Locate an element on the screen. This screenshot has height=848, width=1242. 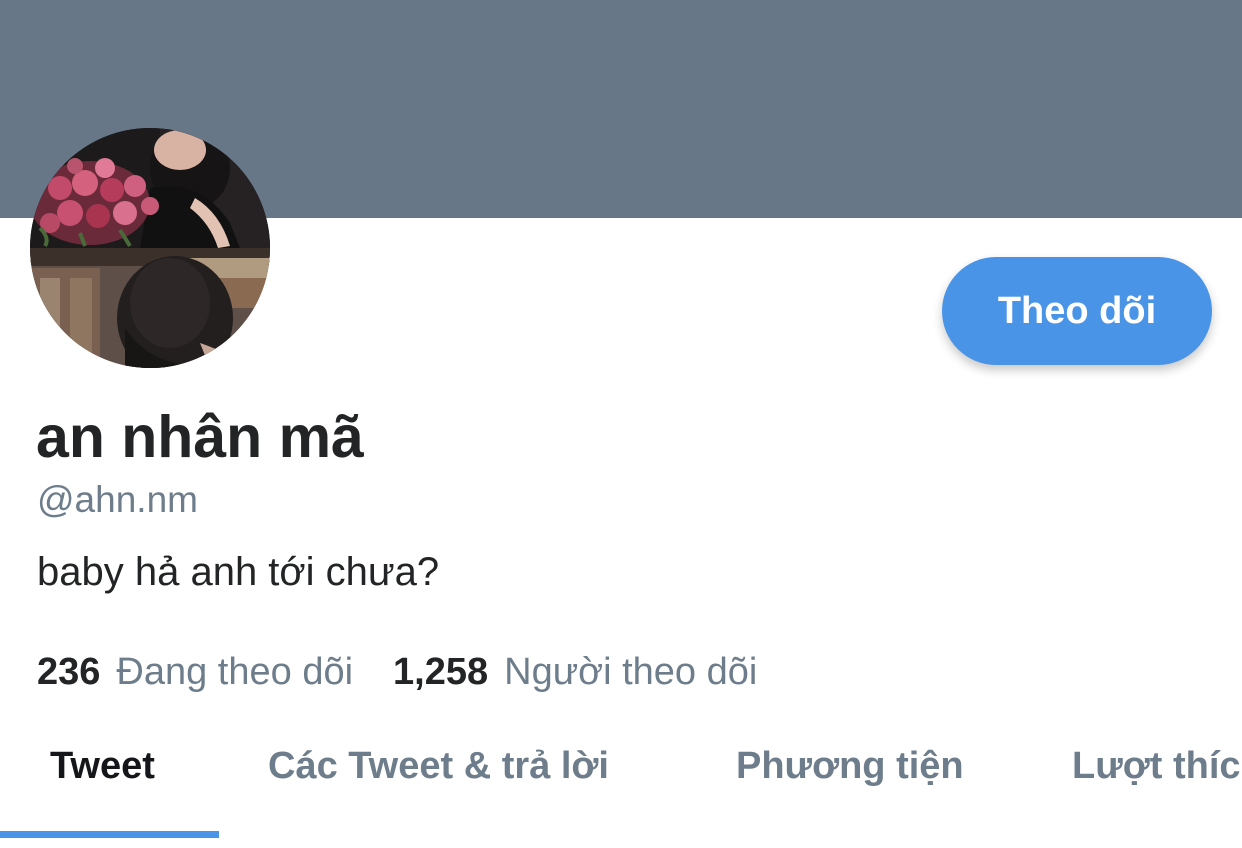
tab-tweets-replies: Các Tweet & trả lời is located at coordinates (438, 766).